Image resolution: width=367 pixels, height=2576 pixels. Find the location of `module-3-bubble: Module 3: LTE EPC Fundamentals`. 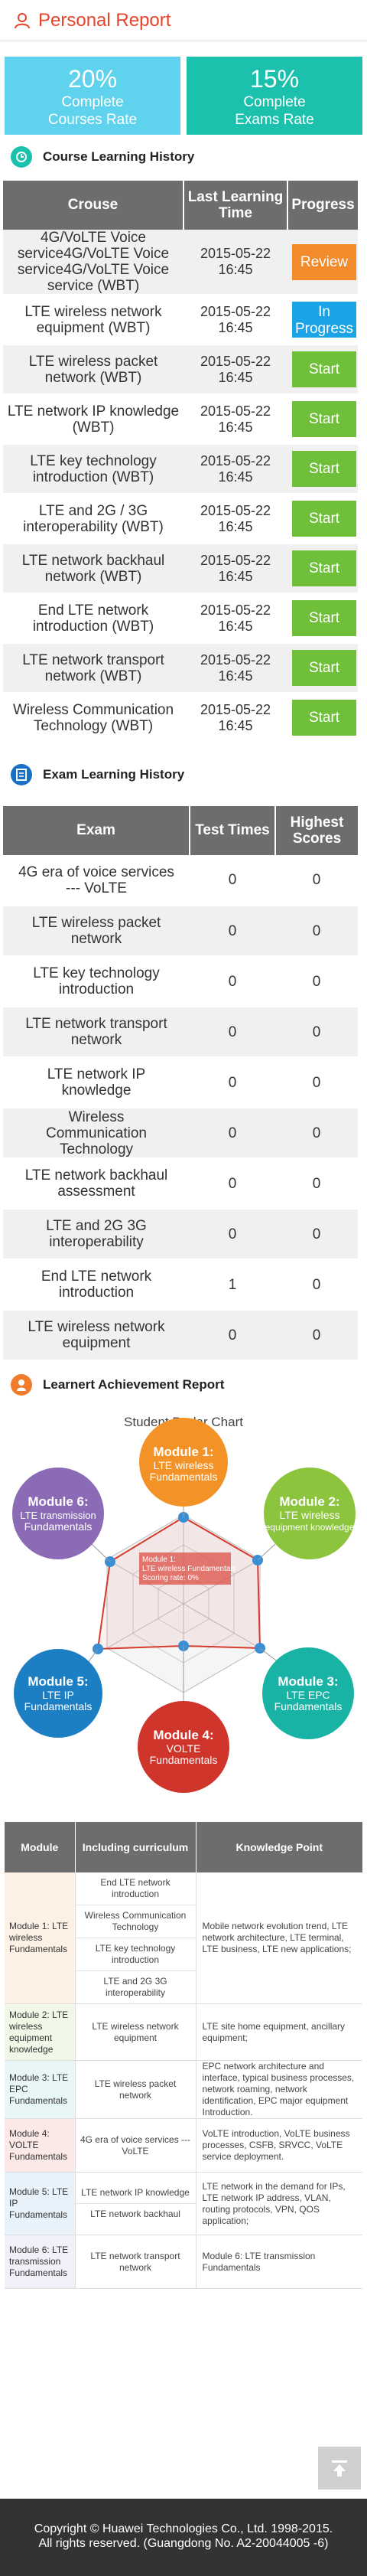

module-3-bubble: Module 3: LTE EPC Fundamentals is located at coordinates (308, 1693).